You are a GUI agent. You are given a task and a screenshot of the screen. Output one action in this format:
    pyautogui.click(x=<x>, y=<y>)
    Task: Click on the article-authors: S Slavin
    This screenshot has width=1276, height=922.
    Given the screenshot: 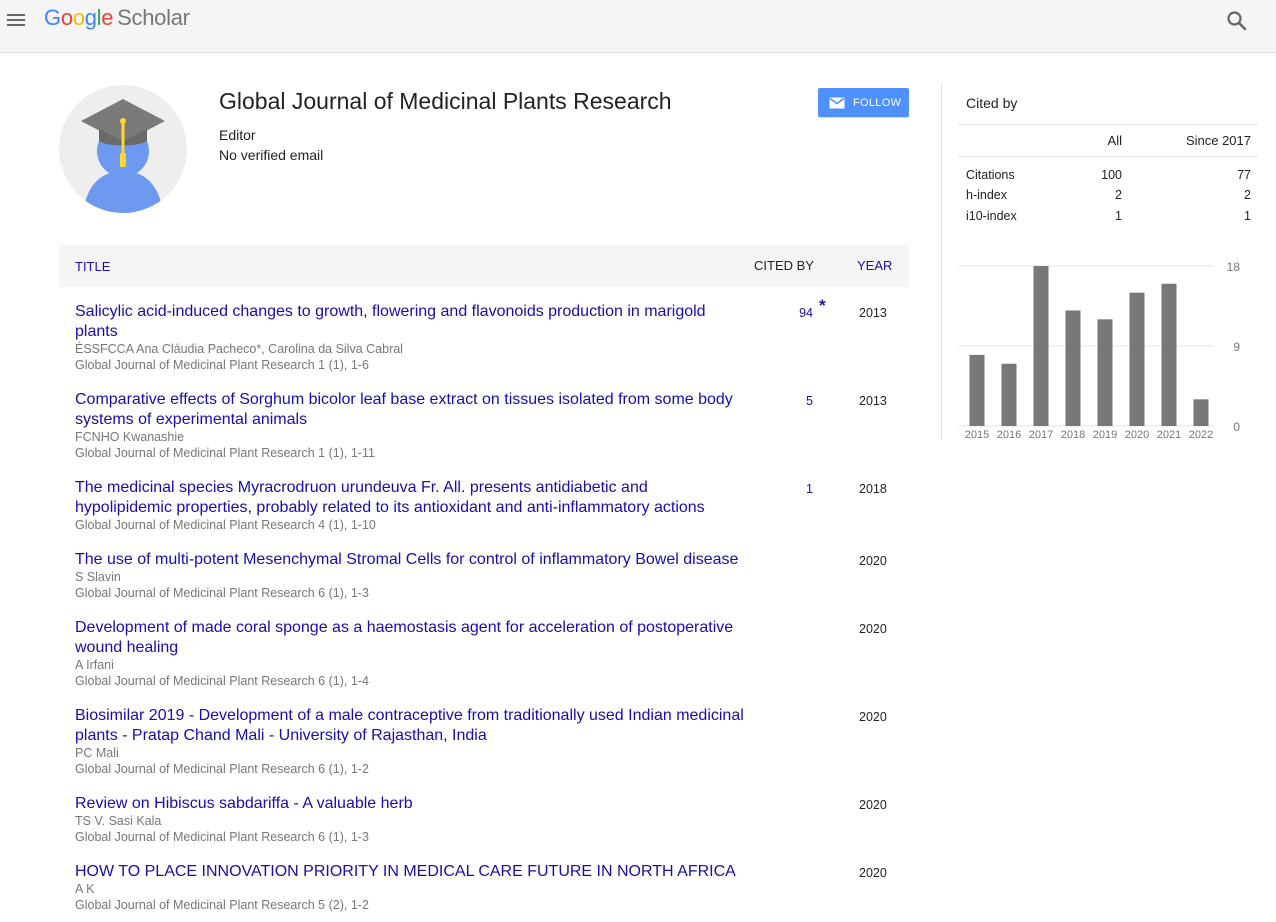 What is the action you would take?
    pyautogui.click(x=98, y=577)
    